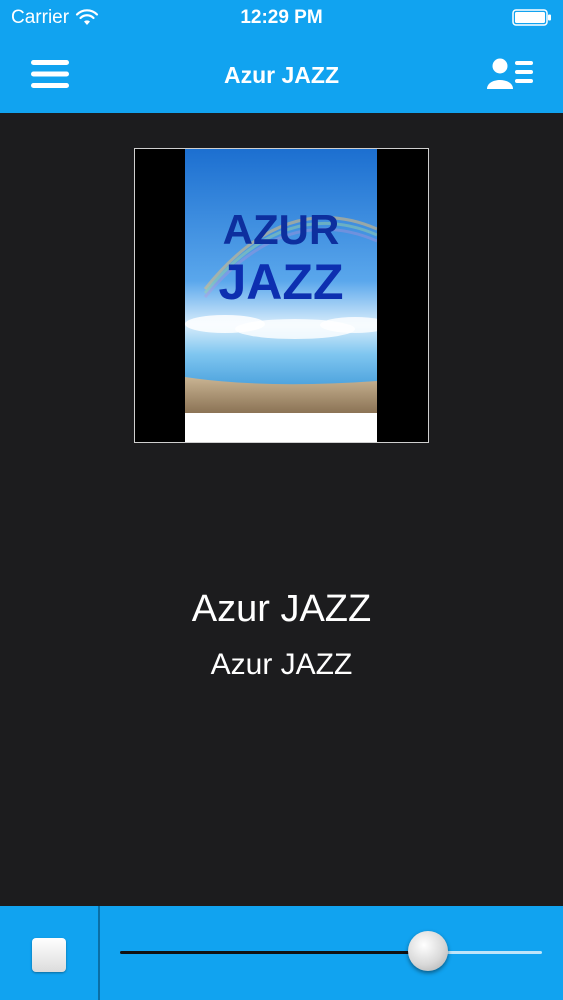 This screenshot has height=1000, width=563. I want to click on now-playing-artist: Azur JAZZ, so click(281, 664).